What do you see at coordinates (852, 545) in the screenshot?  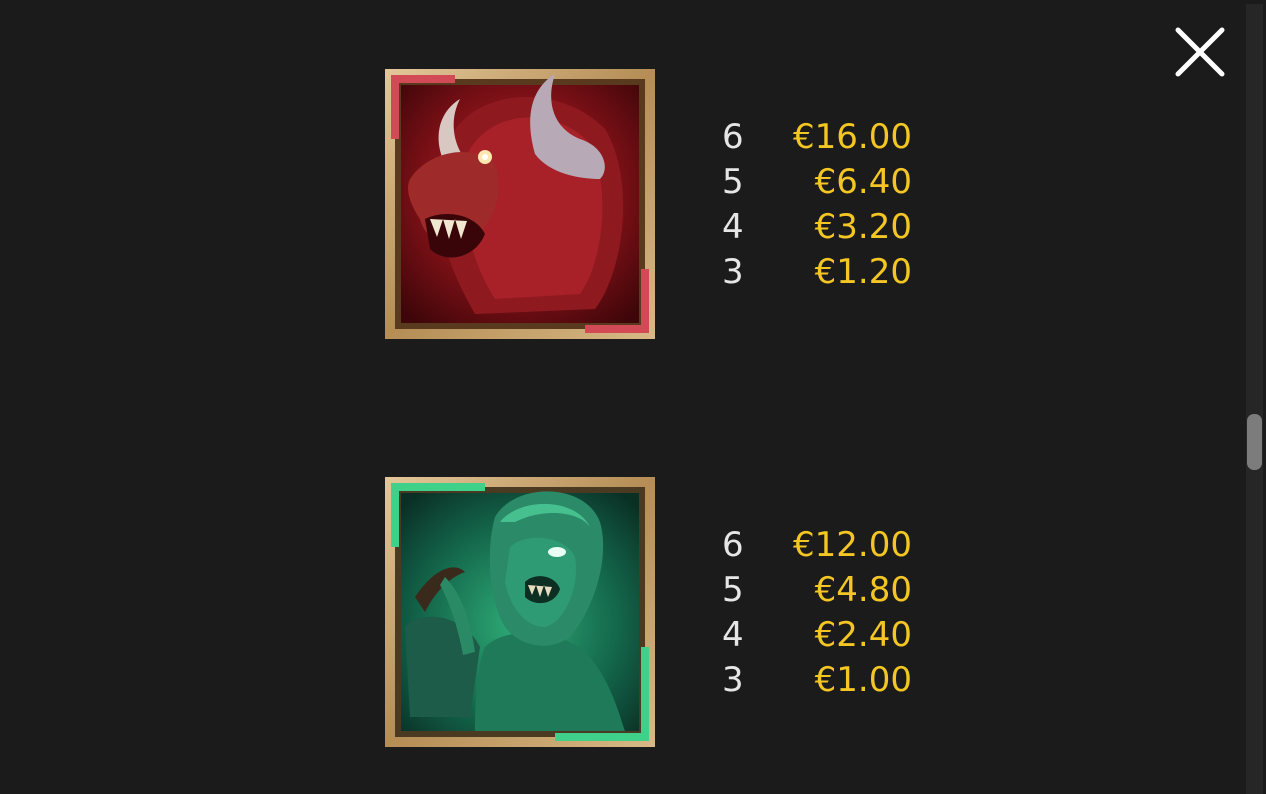 I see `payout-value: €12.00` at bounding box center [852, 545].